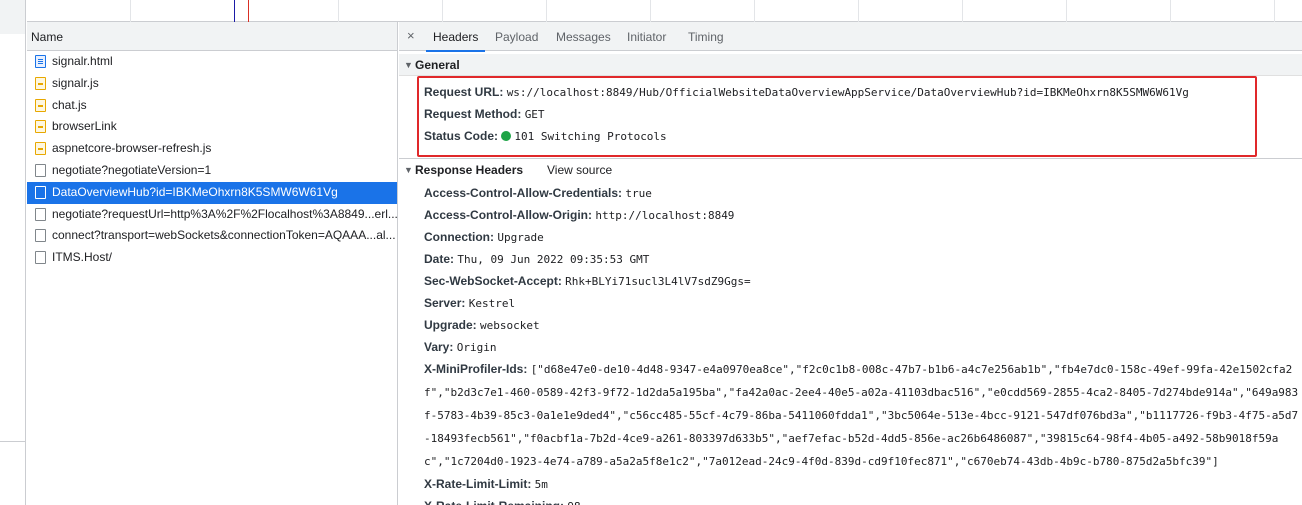  Describe the element at coordinates (850, 65) in the screenshot. I see `general-section-header: ▼ General` at that location.